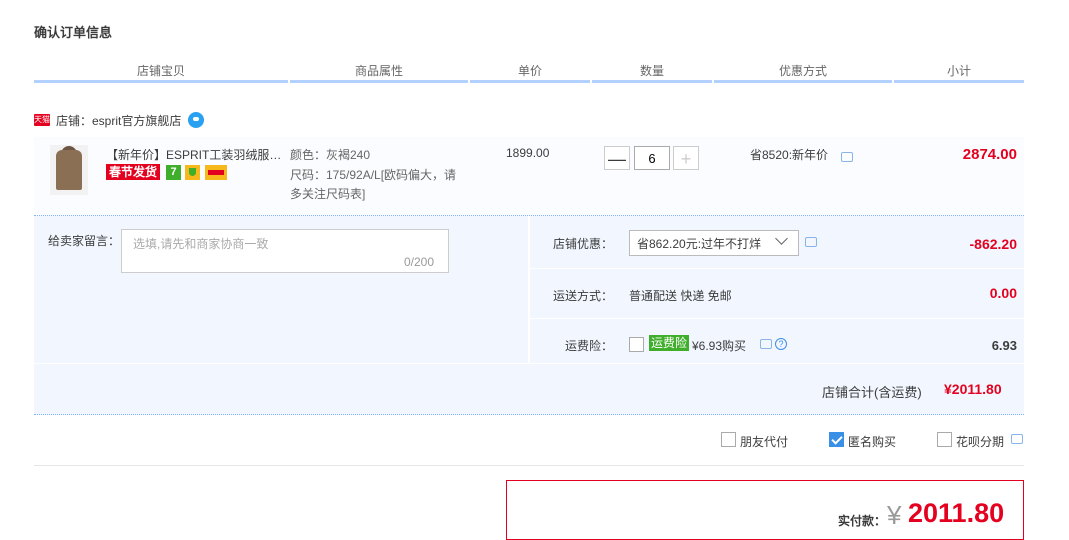 This screenshot has height=540, width=1069. What do you see at coordinates (42, 120) in the screenshot?
I see `tmall-badge-icon: 天猫` at bounding box center [42, 120].